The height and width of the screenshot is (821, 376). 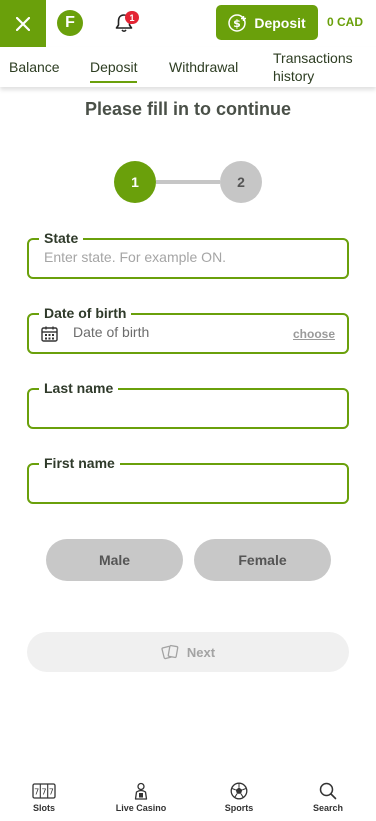 I want to click on step-indicator-1: 1, so click(x=135, y=182).